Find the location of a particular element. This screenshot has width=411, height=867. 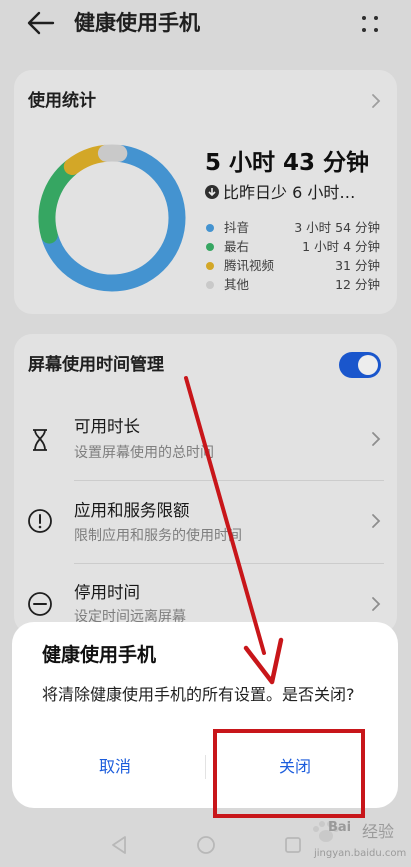

cancel-button: 取消 is located at coordinates (115, 767).